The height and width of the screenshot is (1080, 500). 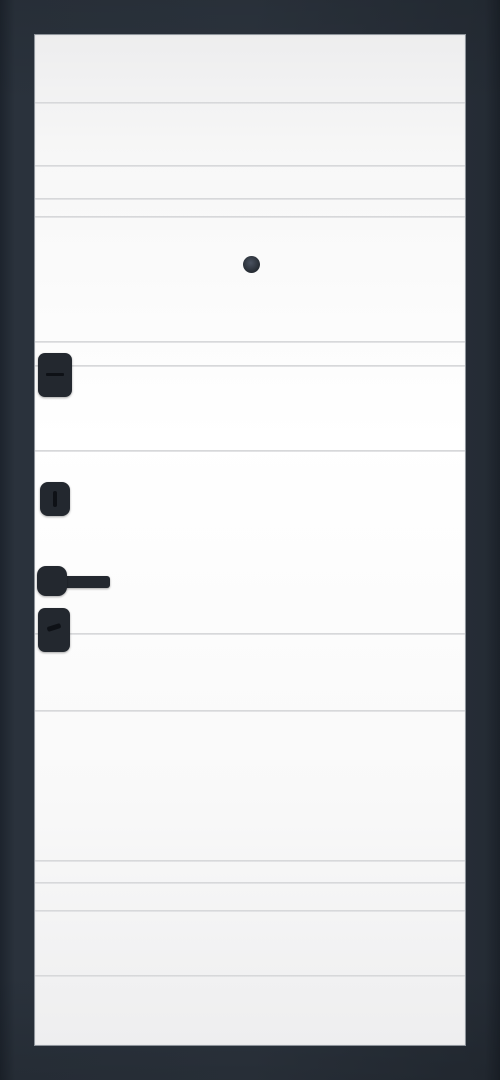 I want to click on lock-slot, so click(x=55, y=374).